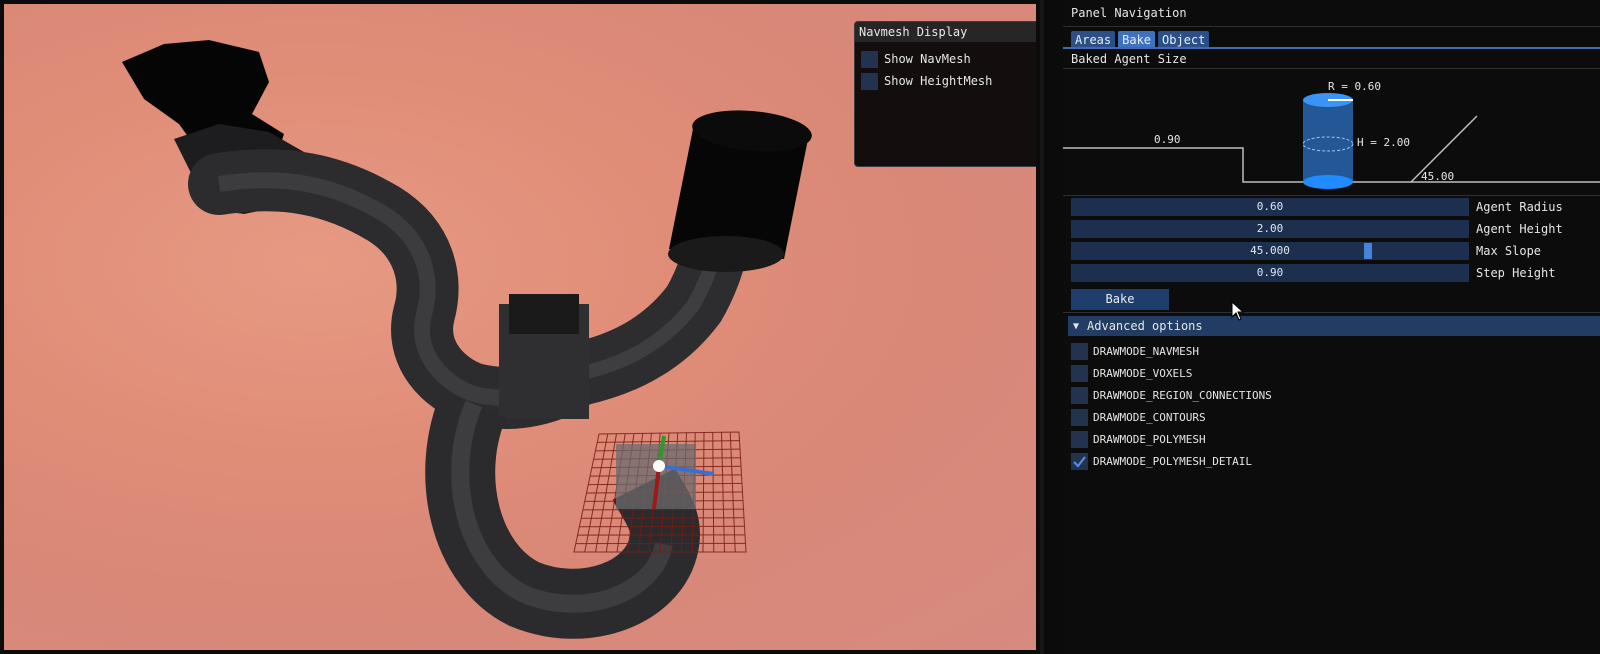 This screenshot has height=654, width=1600. What do you see at coordinates (938, 81) in the screenshot?
I see `show-heightmesh-label: Show HeightMesh` at bounding box center [938, 81].